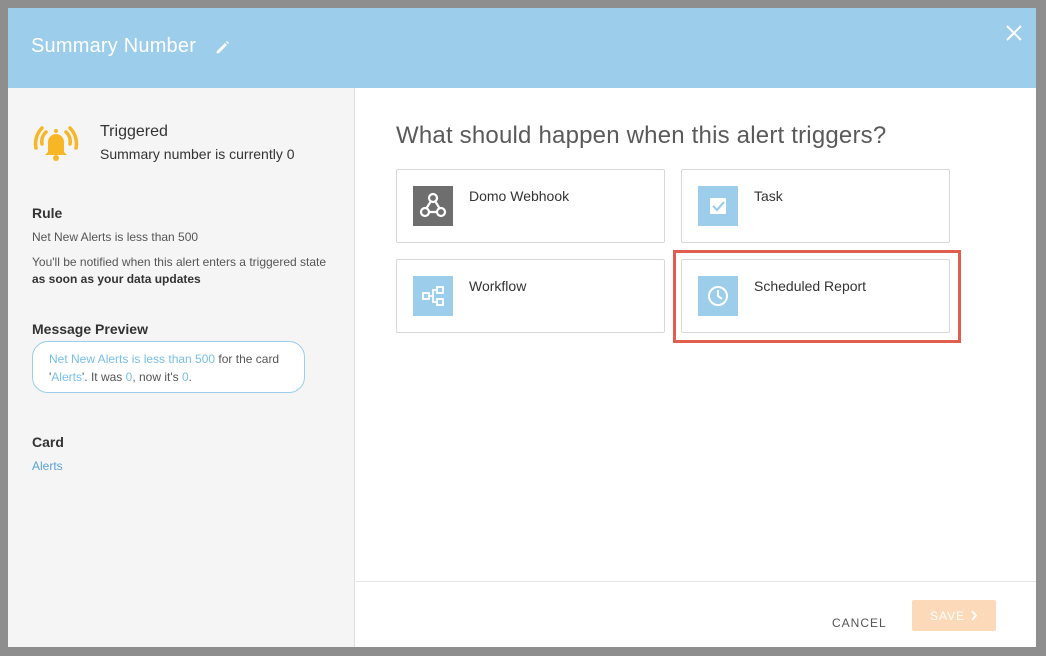 This screenshot has width=1046, height=656. Describe the element at coordinates (530, 296) in the screenshot. I see `action-workflow: Workflow` at that location.